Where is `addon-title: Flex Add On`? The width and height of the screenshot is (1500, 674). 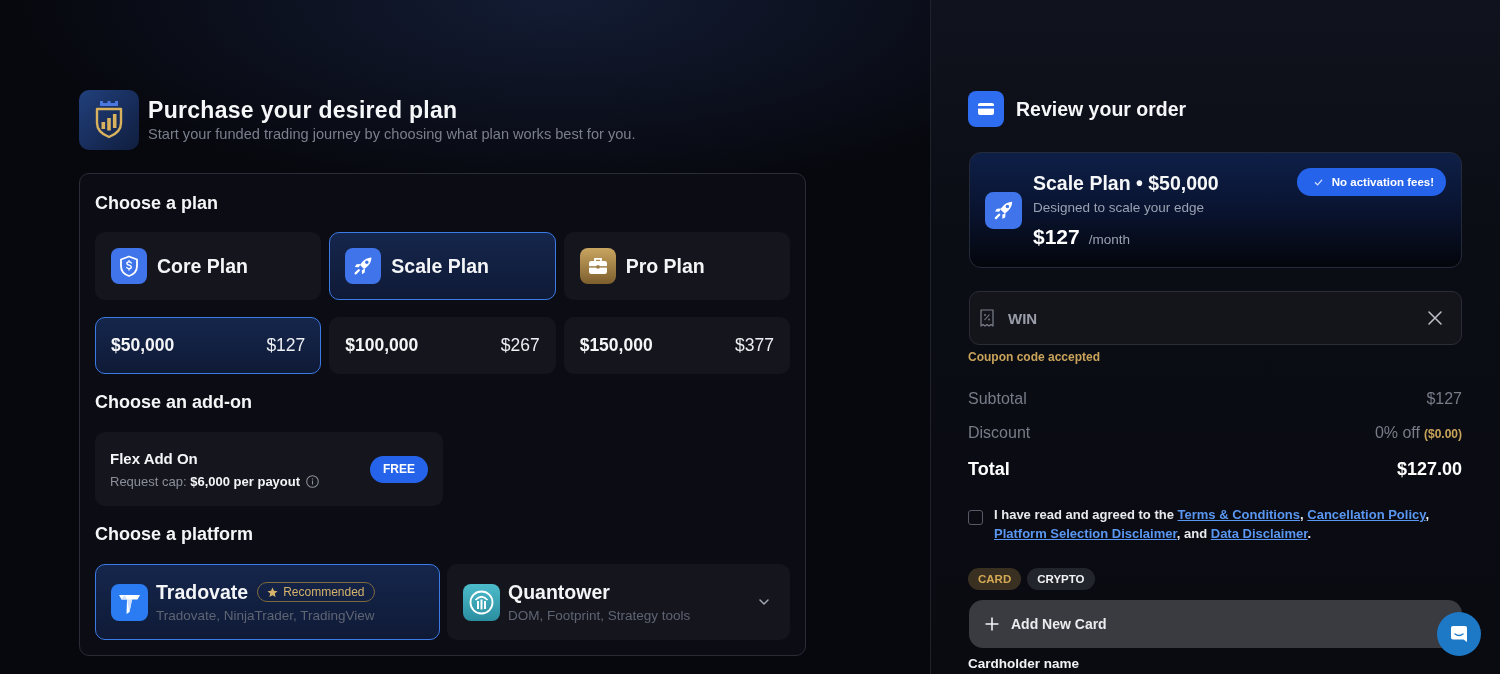 addon-title: Flex Add On is located at coordinates (154, 458).